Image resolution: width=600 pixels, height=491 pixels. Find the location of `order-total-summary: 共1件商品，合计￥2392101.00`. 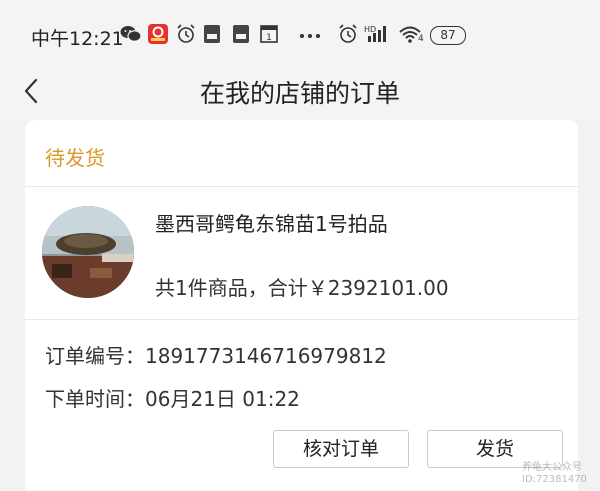

order-total-summary: 共1件商品，合计￥2392101.00 is located at coordinates (302, 288).